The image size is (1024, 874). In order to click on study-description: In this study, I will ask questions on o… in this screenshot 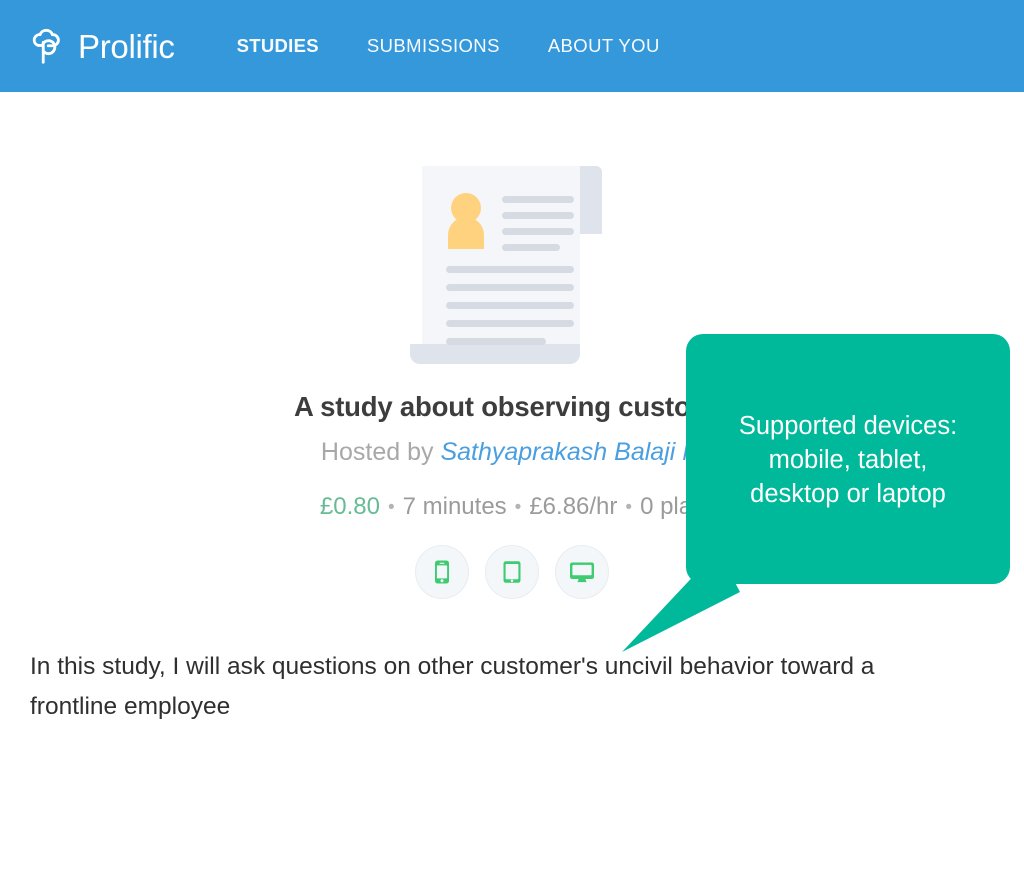, I will do `click(452, 687)`.